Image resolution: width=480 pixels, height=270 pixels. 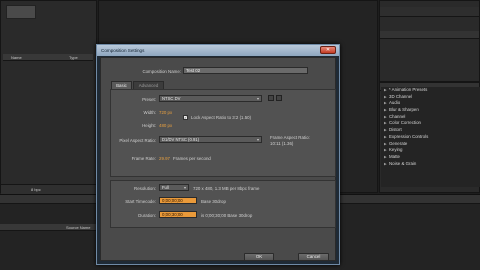 What do you see at coordinates (180, 139) in the screenshot?
I see `pixel-aspect-value: D1/DV NTSC (0.91)` at bounding box center [180, 139].